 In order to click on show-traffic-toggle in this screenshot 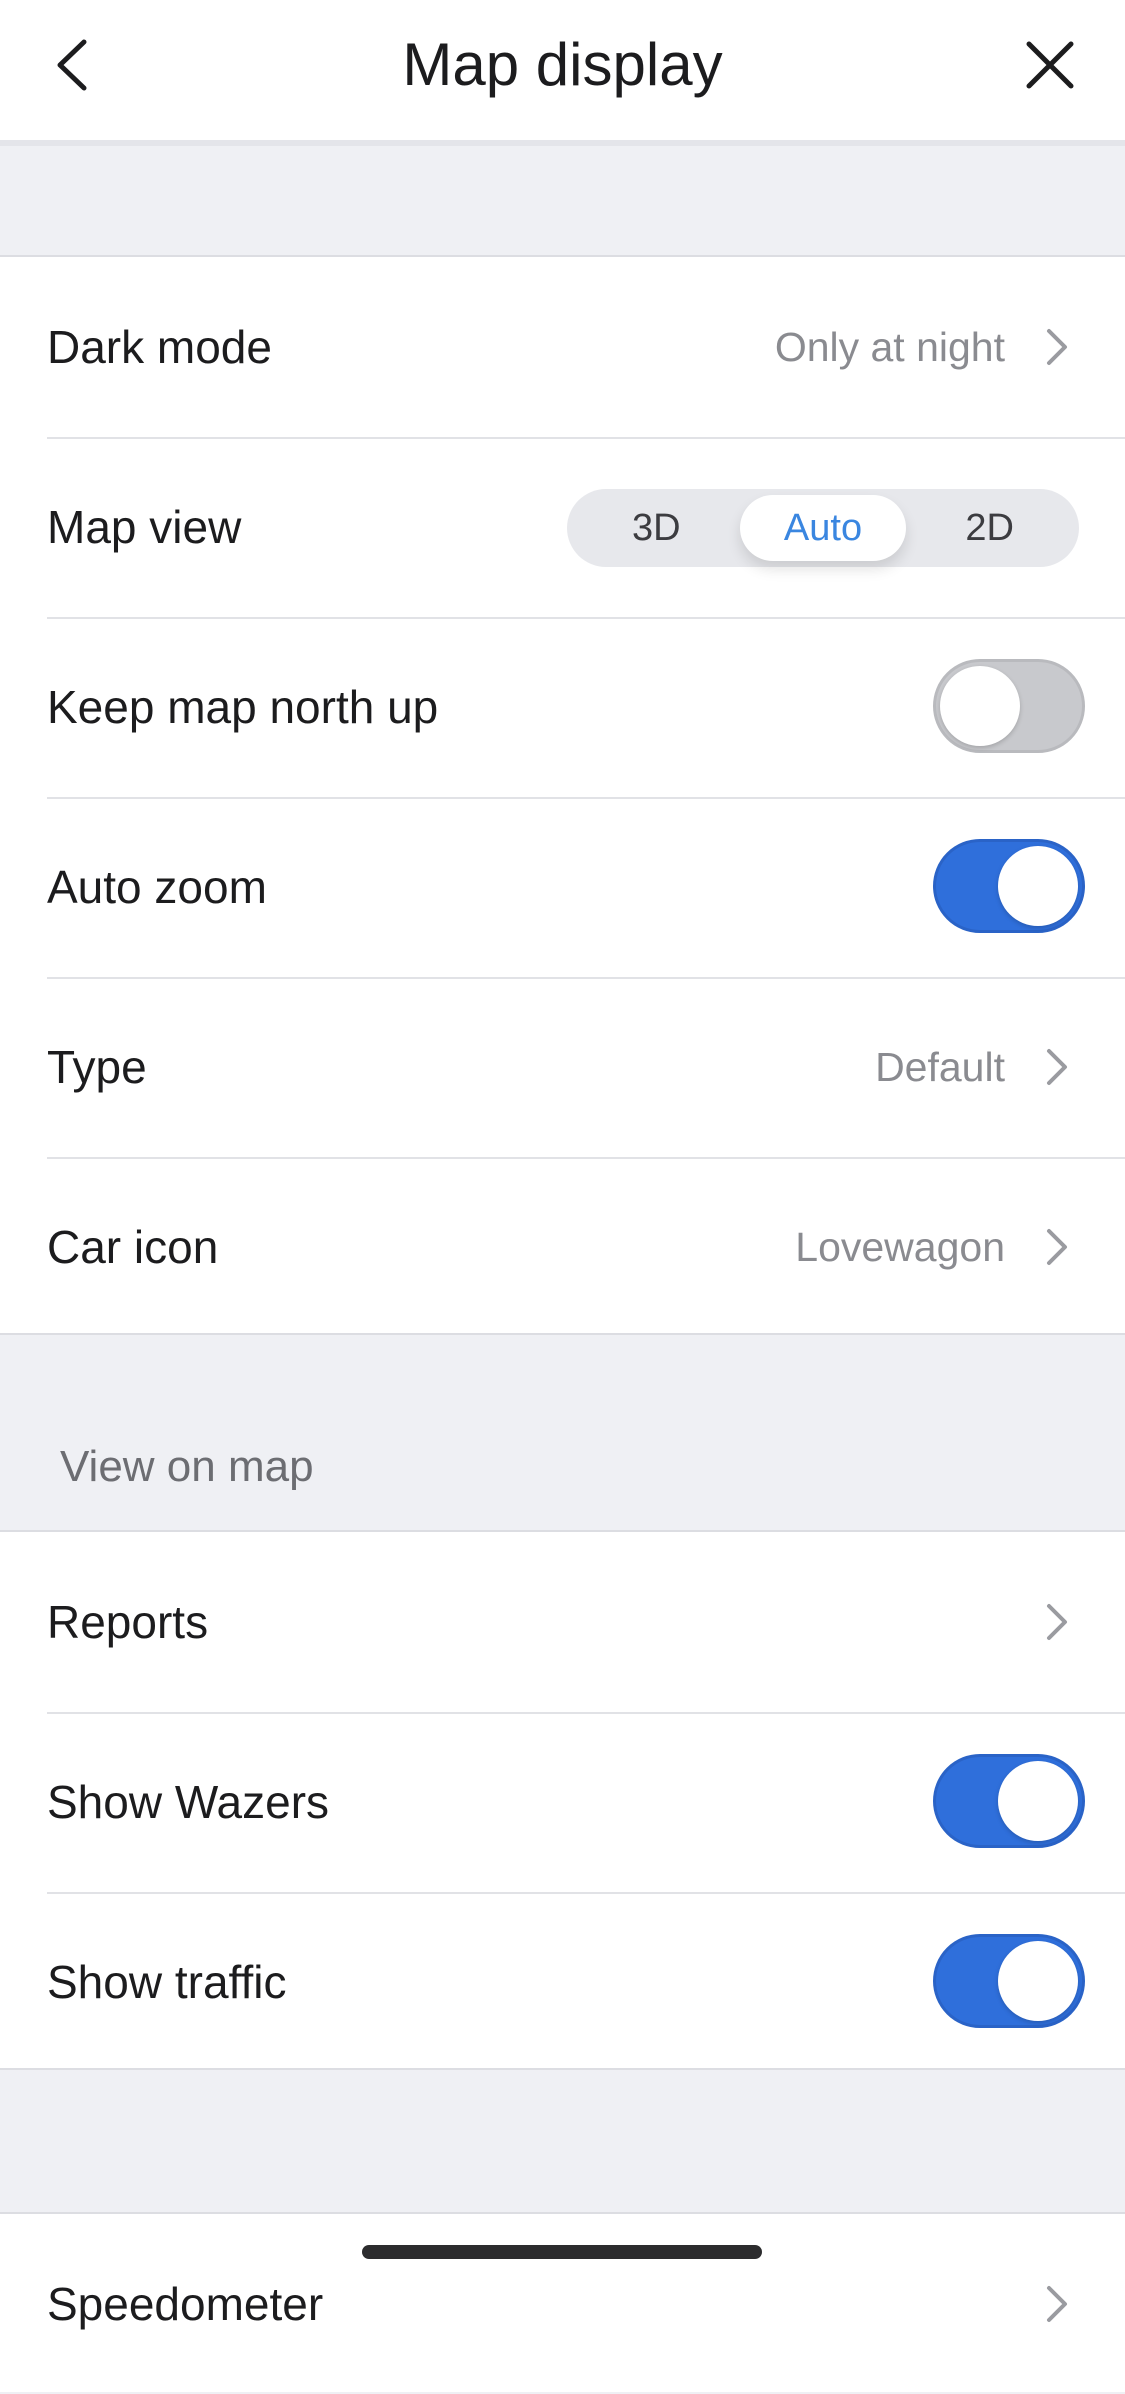, I will do `click(1009, 1981)`.